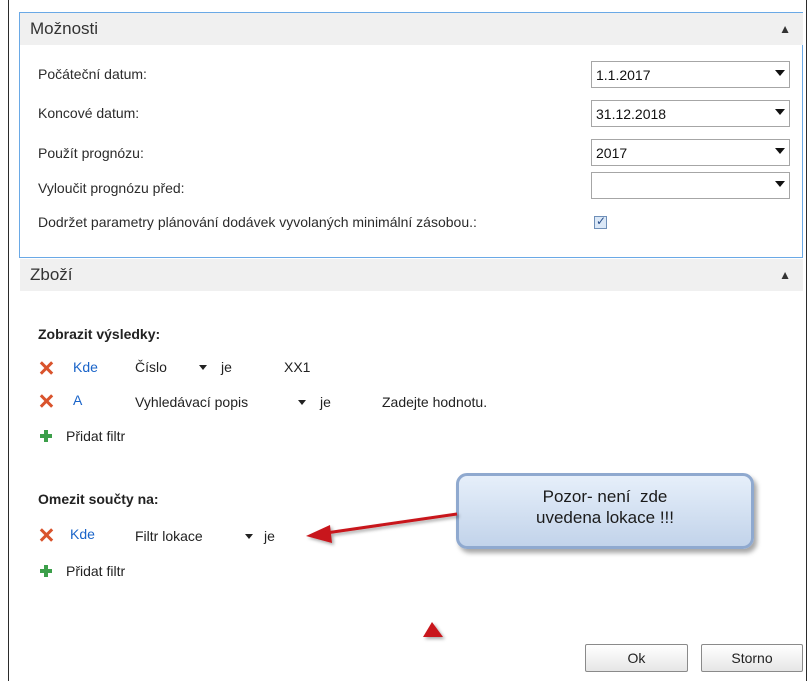 The height and width of the screenshot is (681, 809). What do you see at coordinates (636, 658) in the screenshot?
I see `ok-button: Ok` at bounding box center [636, 658].